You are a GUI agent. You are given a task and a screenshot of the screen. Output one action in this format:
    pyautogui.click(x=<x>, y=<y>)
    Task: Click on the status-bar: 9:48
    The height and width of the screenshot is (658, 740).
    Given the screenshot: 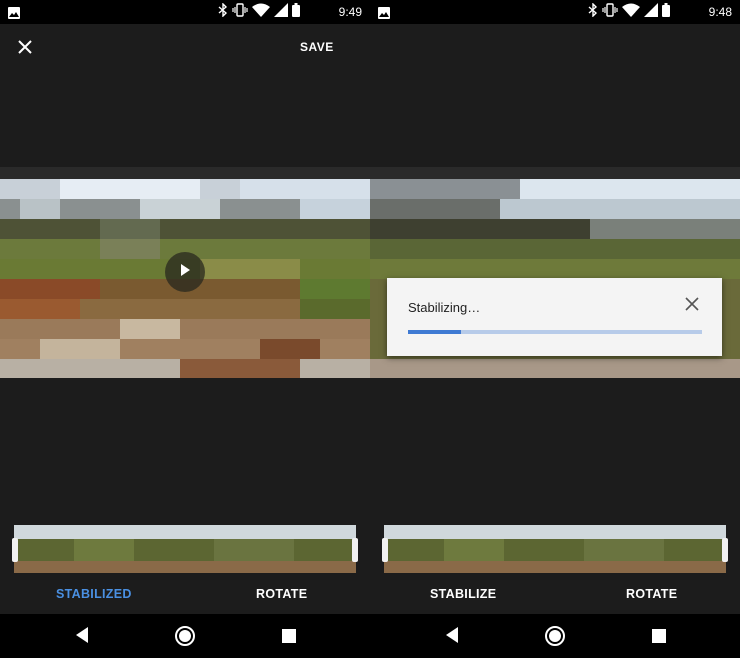 What is the action you would take?
    pyautogui.click(x=555, y=12)
    